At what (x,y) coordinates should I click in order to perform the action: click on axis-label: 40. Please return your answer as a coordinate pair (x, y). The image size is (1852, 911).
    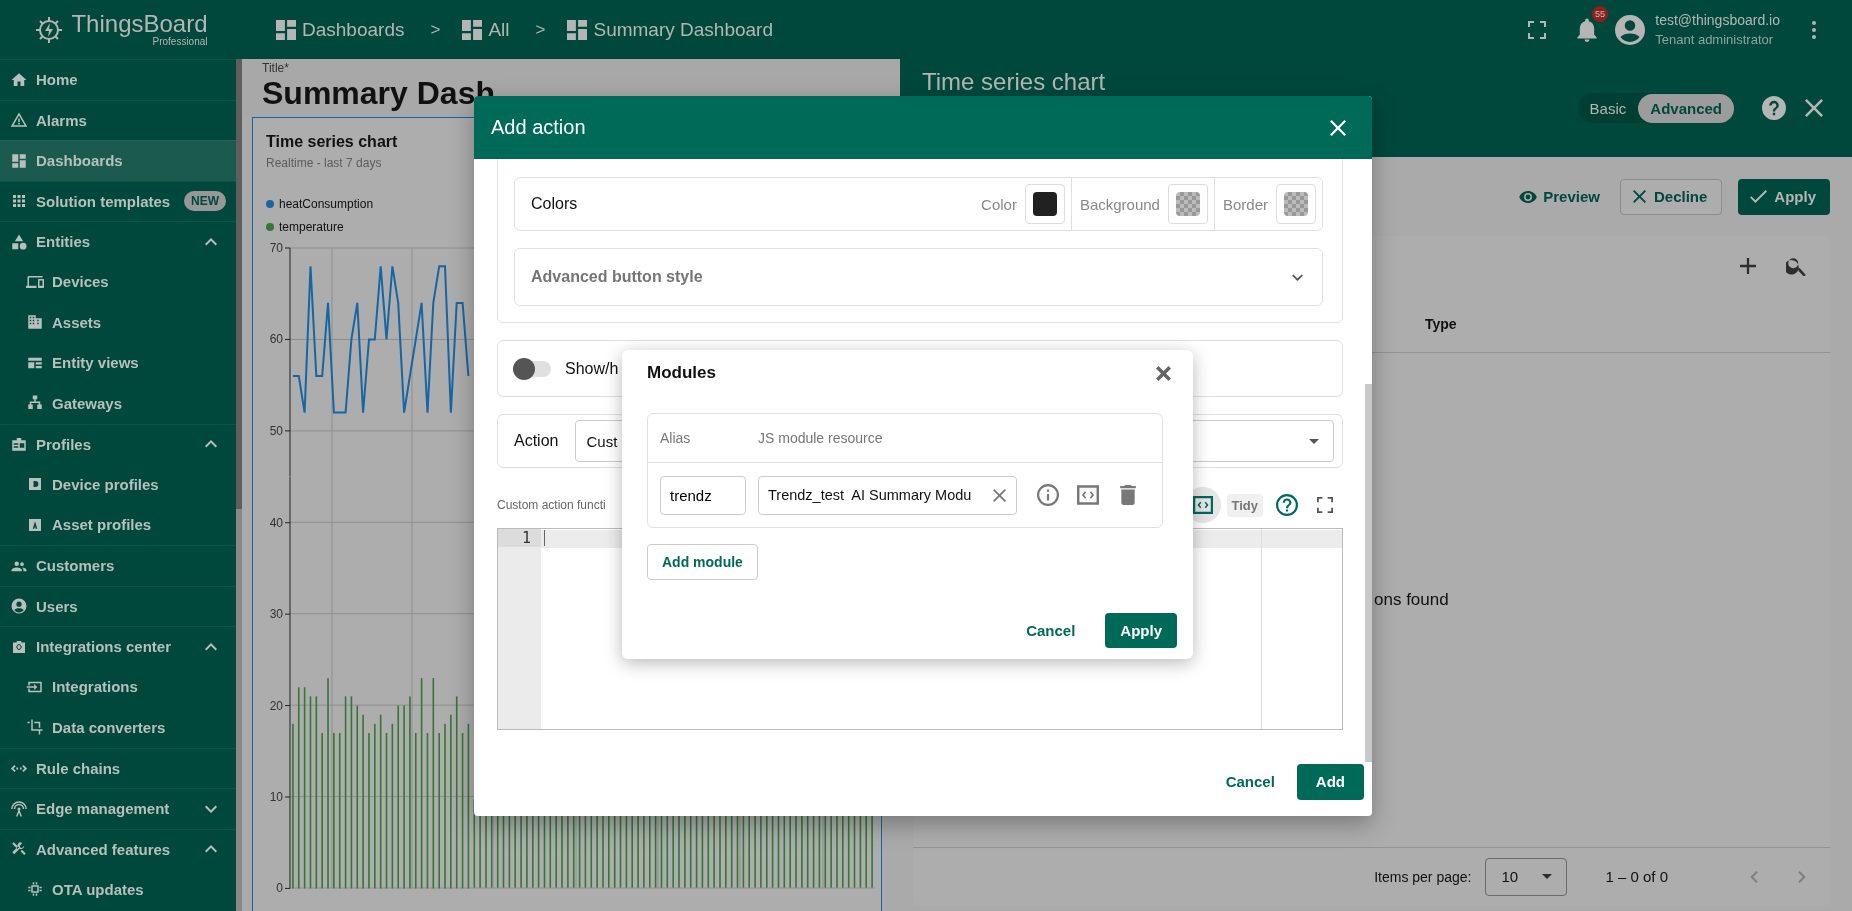
    Looking at the image, I should click on (276, 522).